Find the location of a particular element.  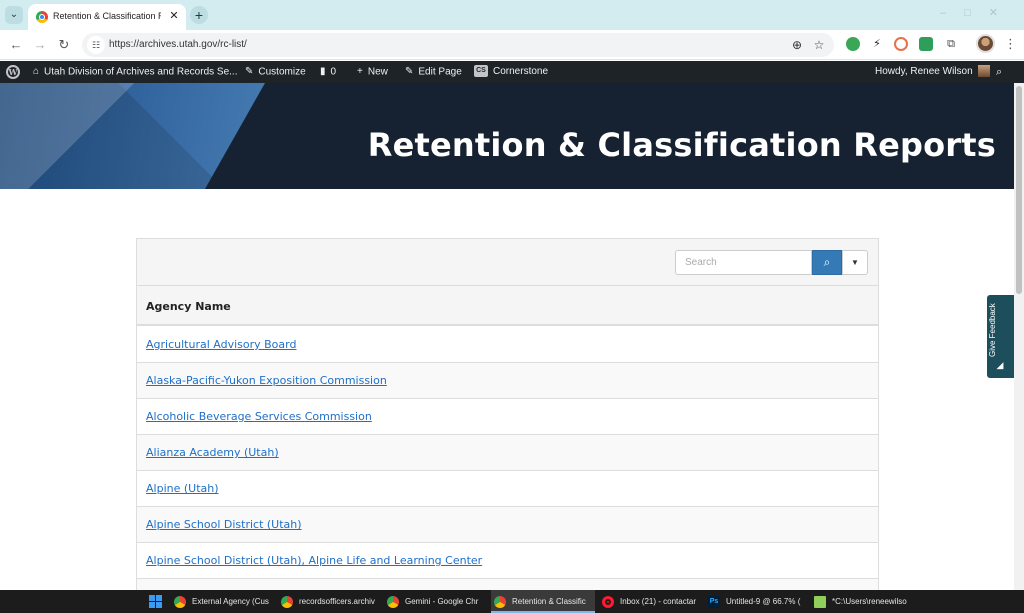

admin-bar-customize: ✎ Customize is located at coordinates (275, 72).